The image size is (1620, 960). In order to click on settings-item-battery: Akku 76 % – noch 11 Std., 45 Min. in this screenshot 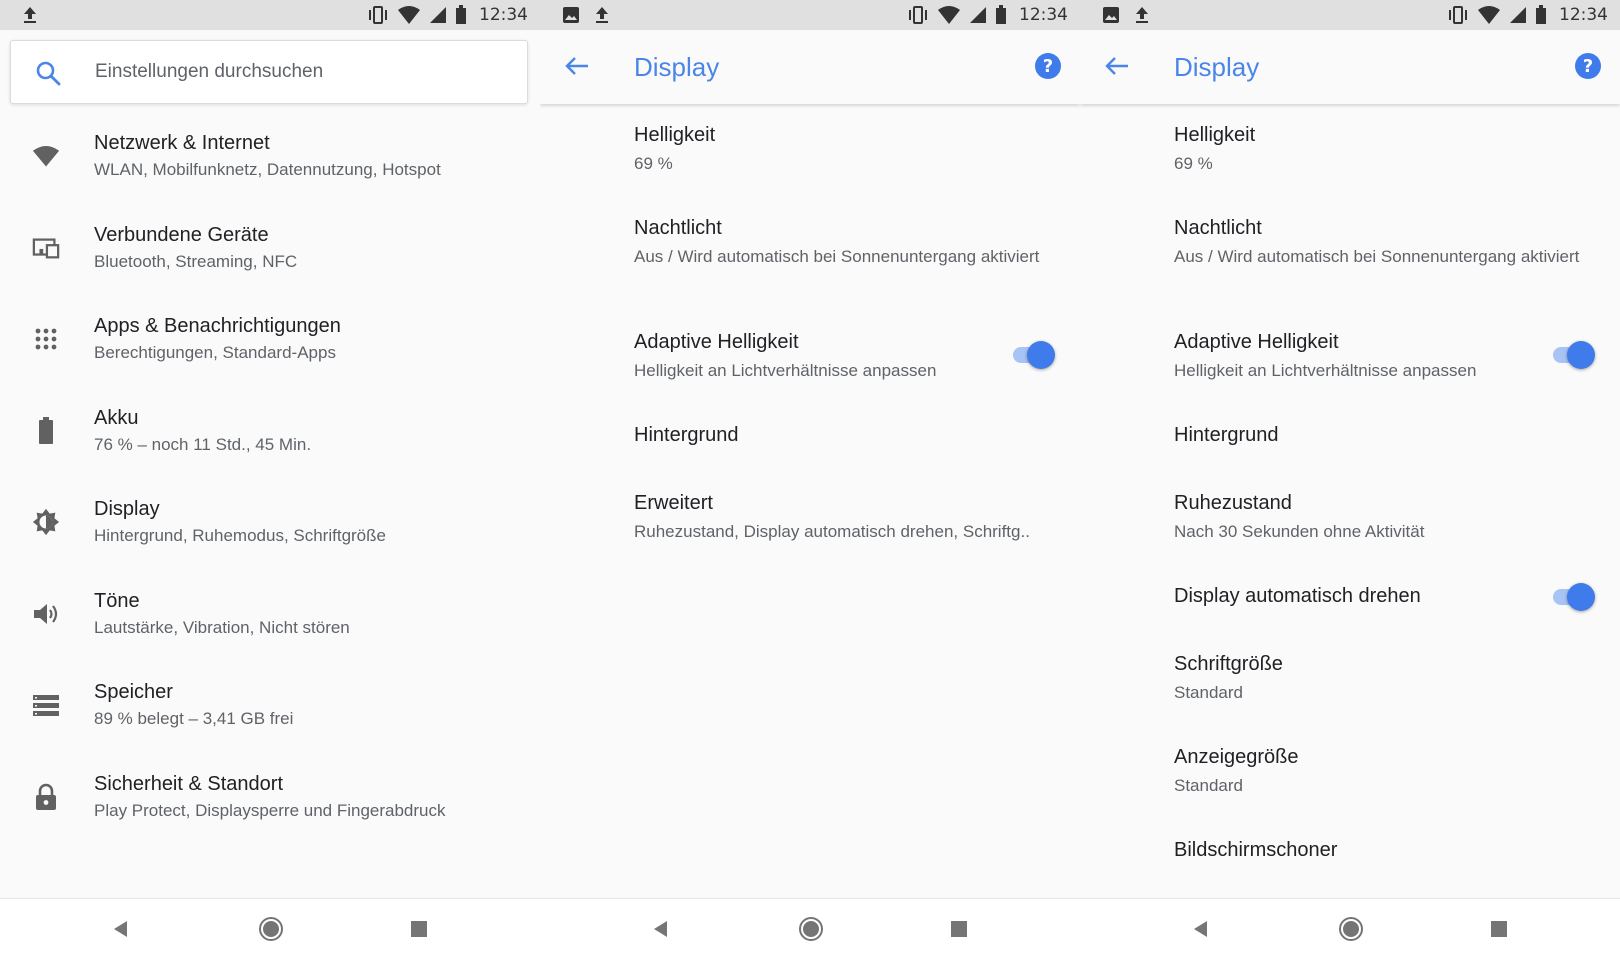, I will do `click(270, 434)`.